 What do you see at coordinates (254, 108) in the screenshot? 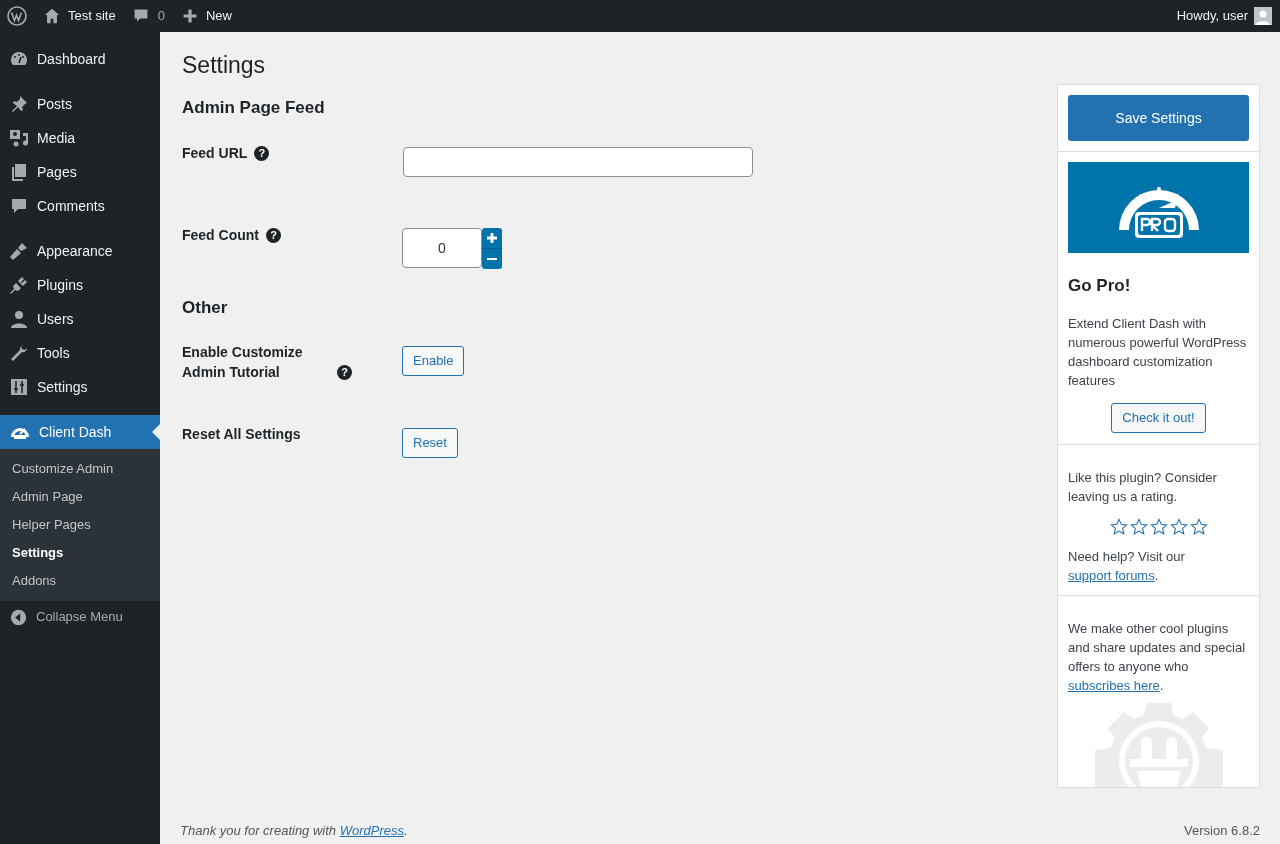
I see `section-heading: Admin Page Feed` at bounding box center [254, 108].